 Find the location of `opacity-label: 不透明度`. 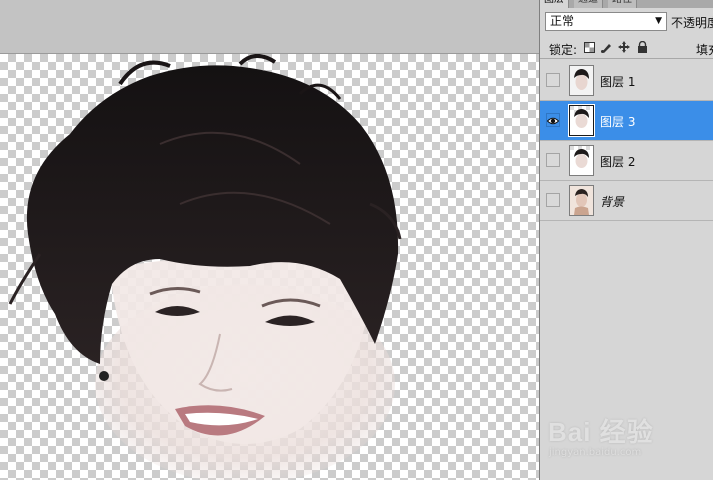

opacity-label: 不透明度 is located at coordinates (692, 23).